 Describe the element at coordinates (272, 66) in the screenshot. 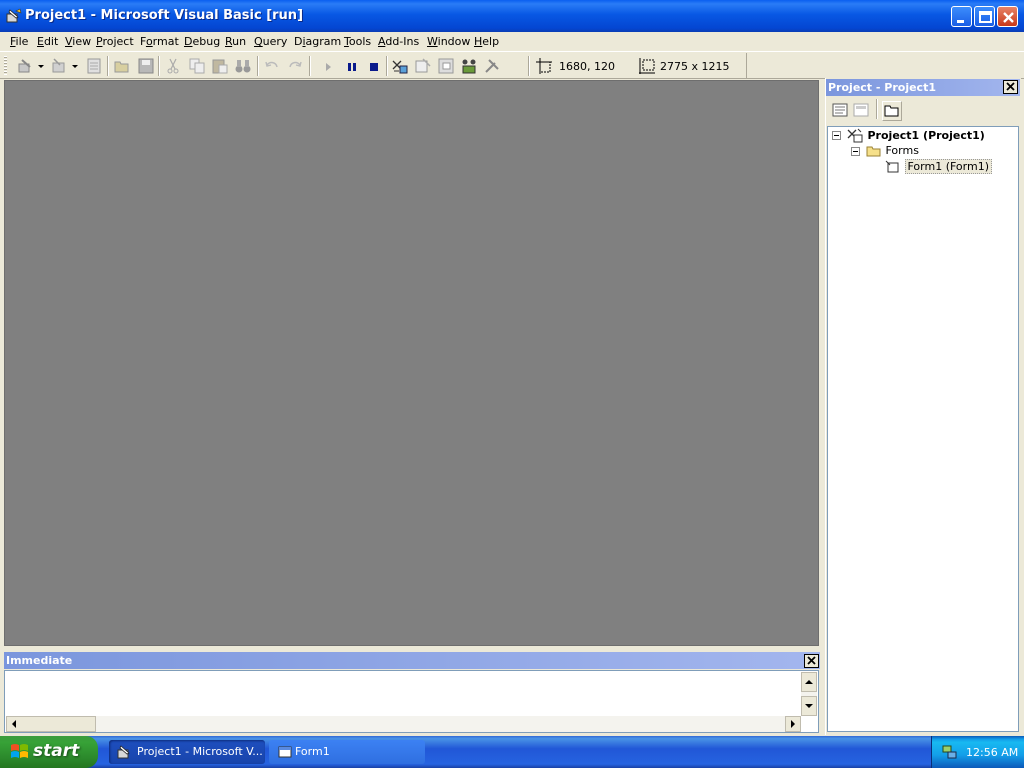

I see `undo-button` at that location.